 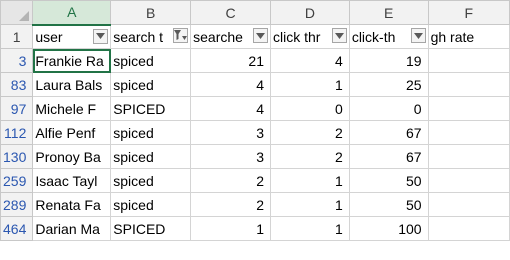 I want to click on column-header-a: A, so click(x=72, y=13).